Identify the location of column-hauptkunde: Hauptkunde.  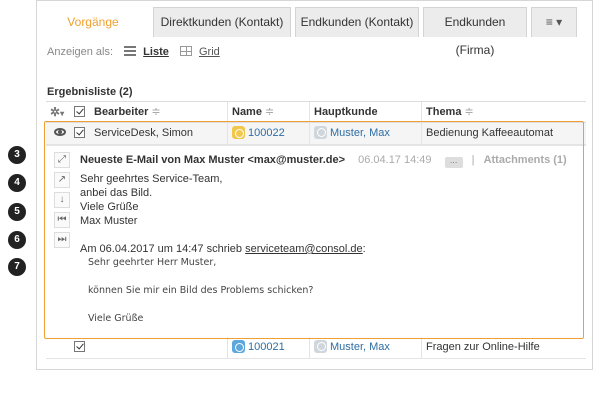
(365, 112).